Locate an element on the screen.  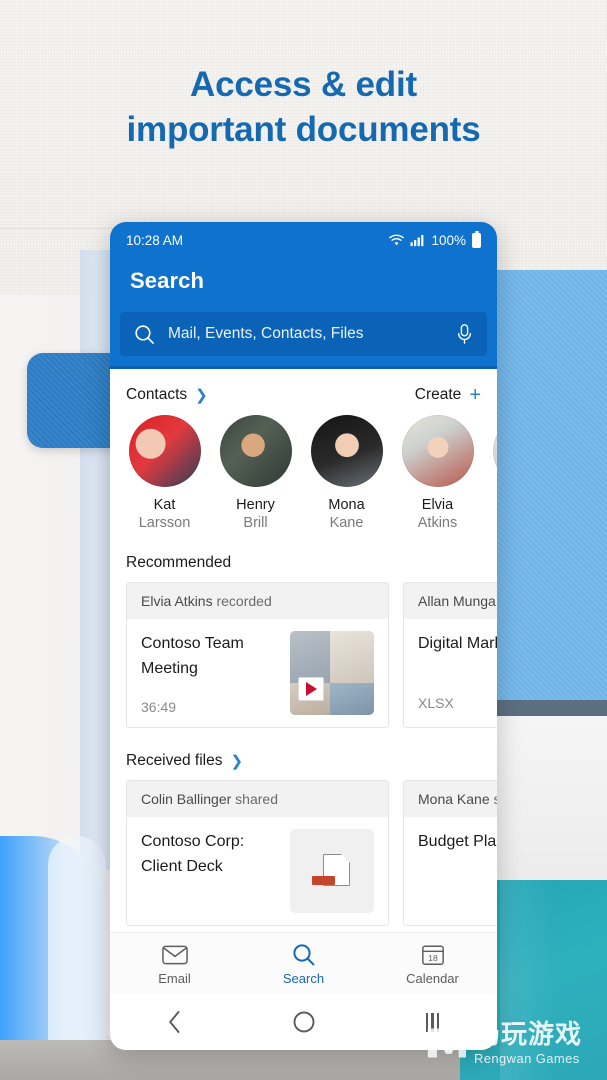
app-header: Search is located at coordinates (303, 282).